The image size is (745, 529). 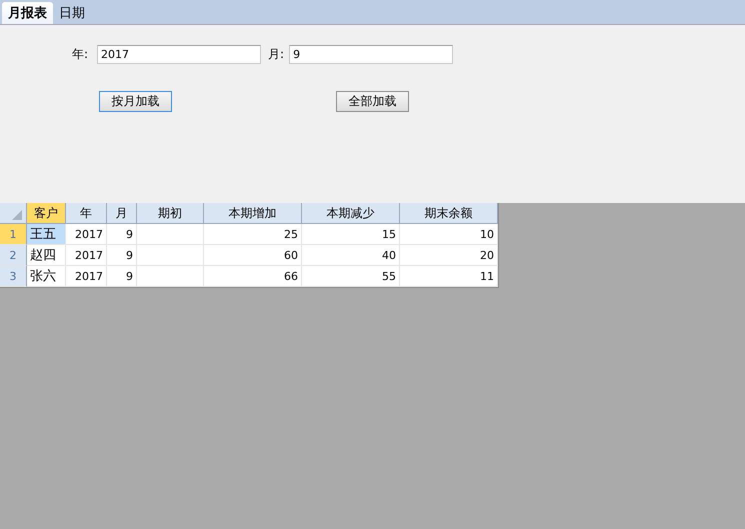 I want to click on table-cell: 25, so click(x=253, y=234).